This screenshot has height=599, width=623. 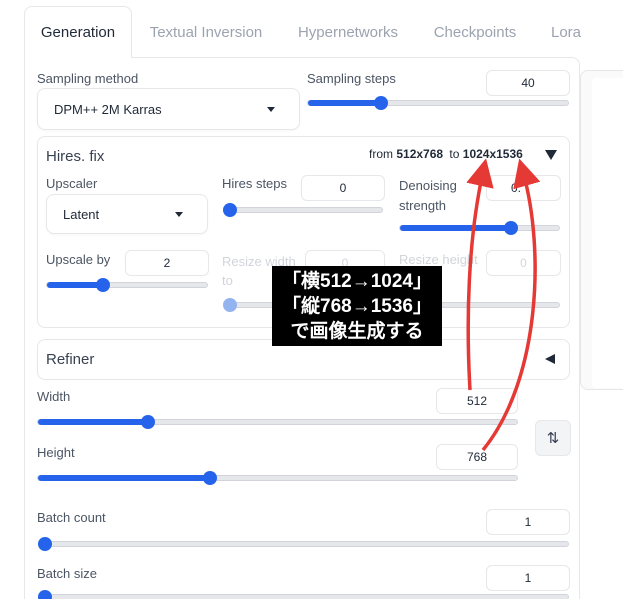 I want to click on resize-height-label: Resize height, so click(x=438, y=259).